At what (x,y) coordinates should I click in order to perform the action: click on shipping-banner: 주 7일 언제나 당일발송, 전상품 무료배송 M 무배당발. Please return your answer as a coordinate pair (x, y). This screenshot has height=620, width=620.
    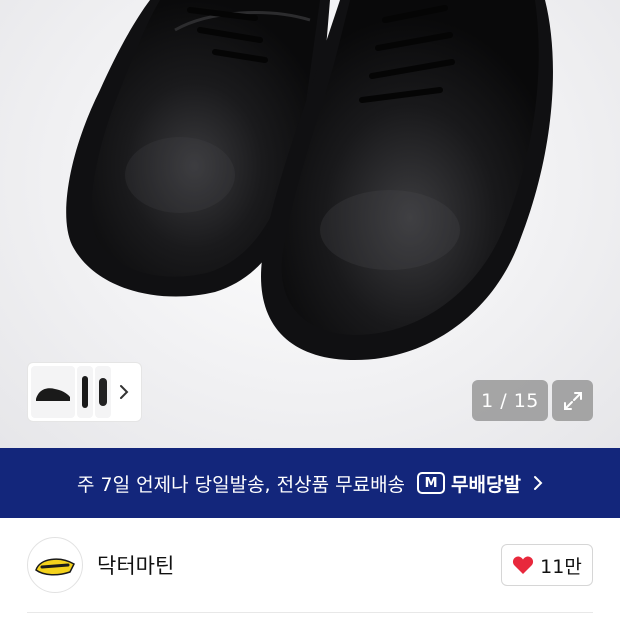
    Looking at the image, I should click on (310, 483).